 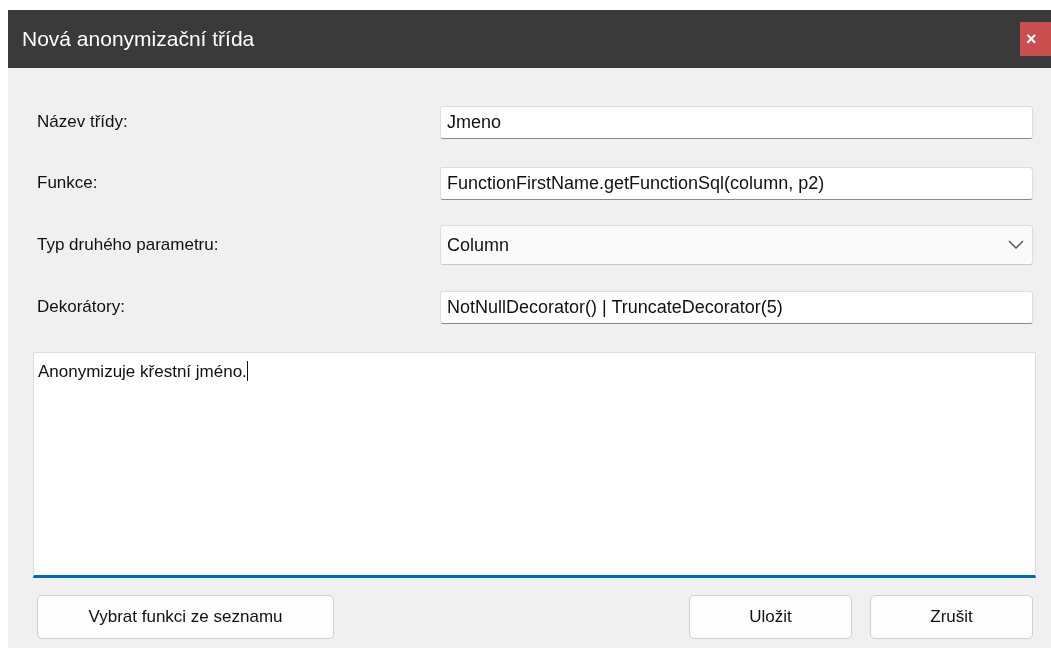 What do you see at coordinates (951, 617) in the screenshot?
I see `cancel-button: Zrušit` at bounding box center [951, 617].